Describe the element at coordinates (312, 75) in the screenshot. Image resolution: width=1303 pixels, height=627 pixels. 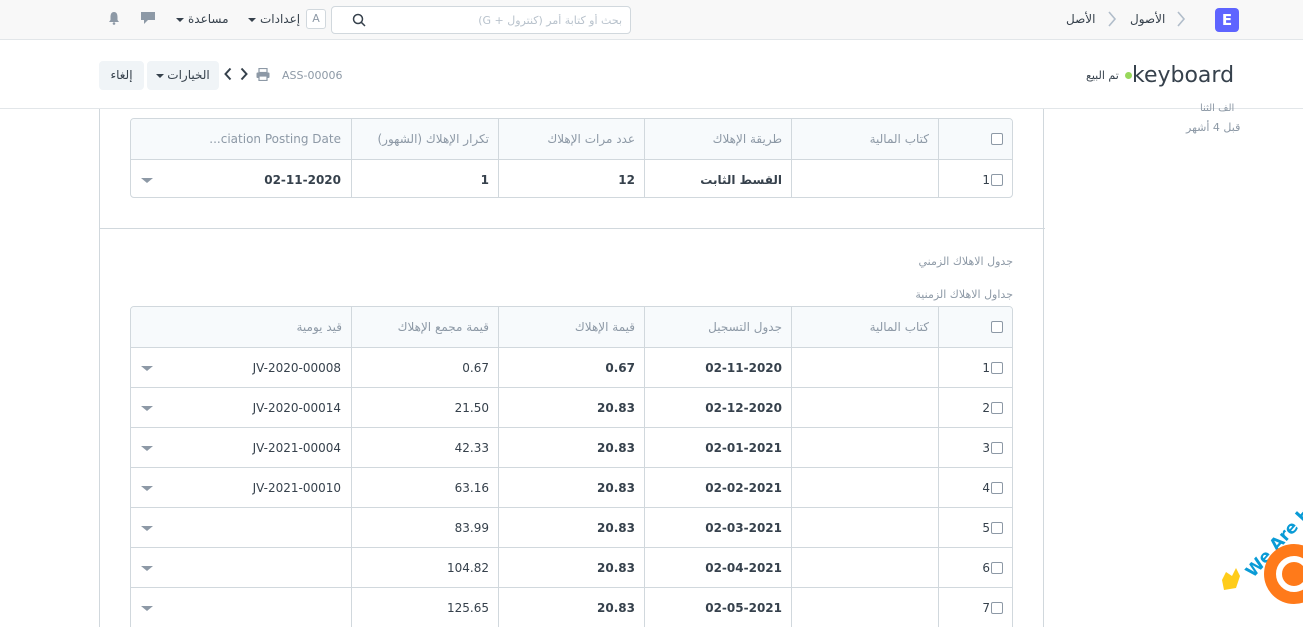
I see `document-name: ASS-00006` at that location.